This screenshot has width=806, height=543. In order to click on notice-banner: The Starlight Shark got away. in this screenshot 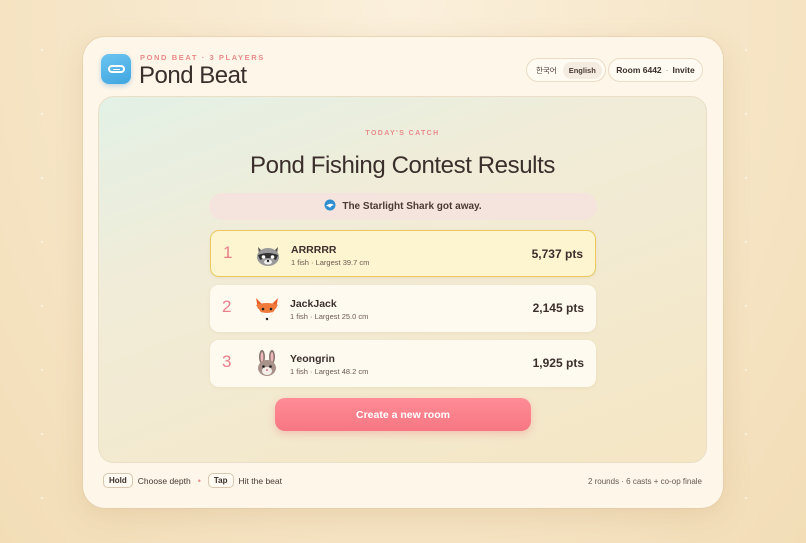, I will do `click(403, 206)`.